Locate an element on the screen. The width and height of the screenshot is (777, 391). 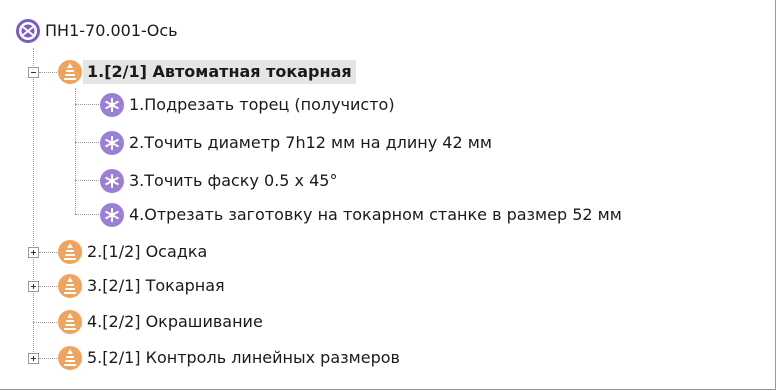
tree-operation-label: 3.[2/1] Токарная is located at coordinates (156, 285).